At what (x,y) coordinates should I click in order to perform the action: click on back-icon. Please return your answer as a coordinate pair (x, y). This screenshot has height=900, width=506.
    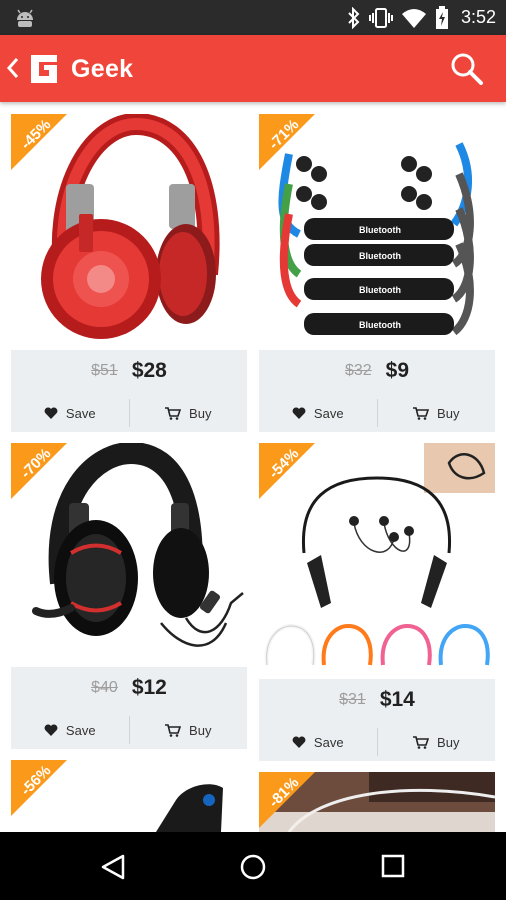
    Looking at the image, I should click on (13, 68).